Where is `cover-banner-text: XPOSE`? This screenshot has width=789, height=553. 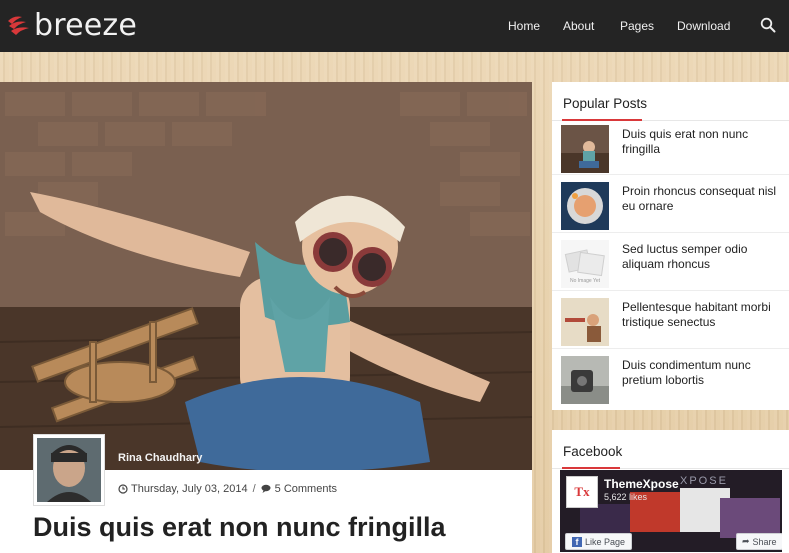 cover-banner-text: XPOSE is located at coordinates (704, 481).